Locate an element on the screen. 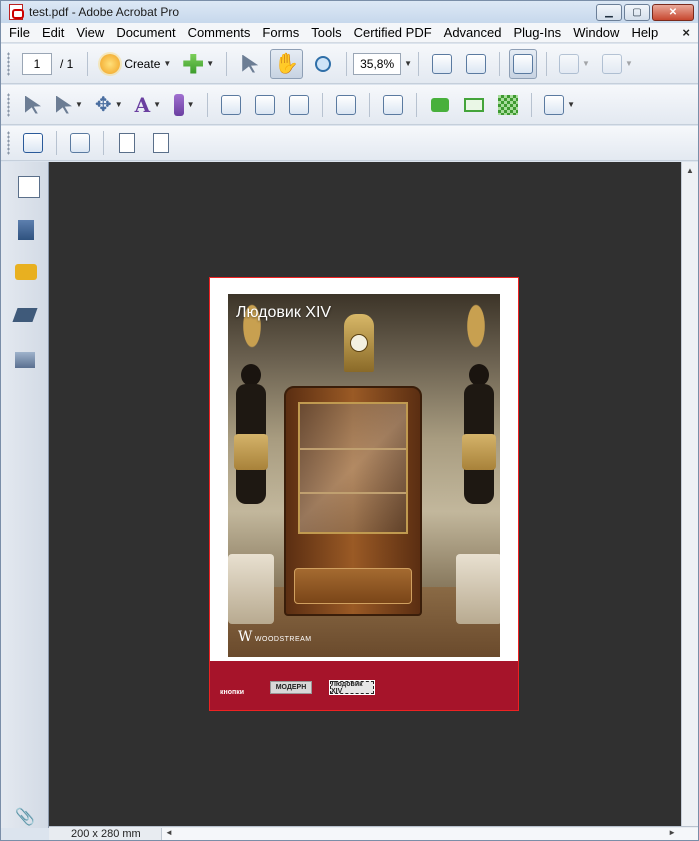 The width and height of the screenshot is (699, 841). fit-page-button is located at coordinates (476, 64).